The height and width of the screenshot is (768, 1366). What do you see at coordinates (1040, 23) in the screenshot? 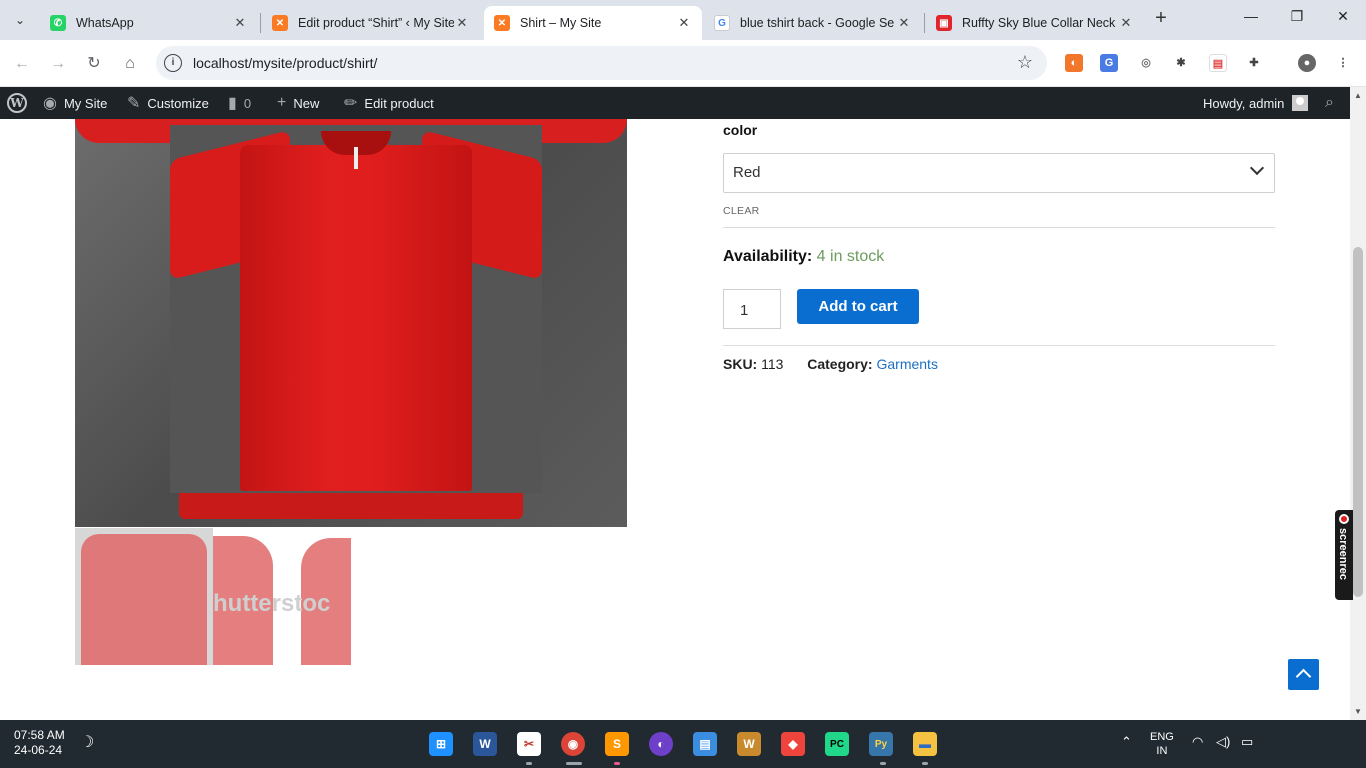
I see `tab-title: Ruffty Sky Blue Collar Neck T` at bounding box center [1040, 23].